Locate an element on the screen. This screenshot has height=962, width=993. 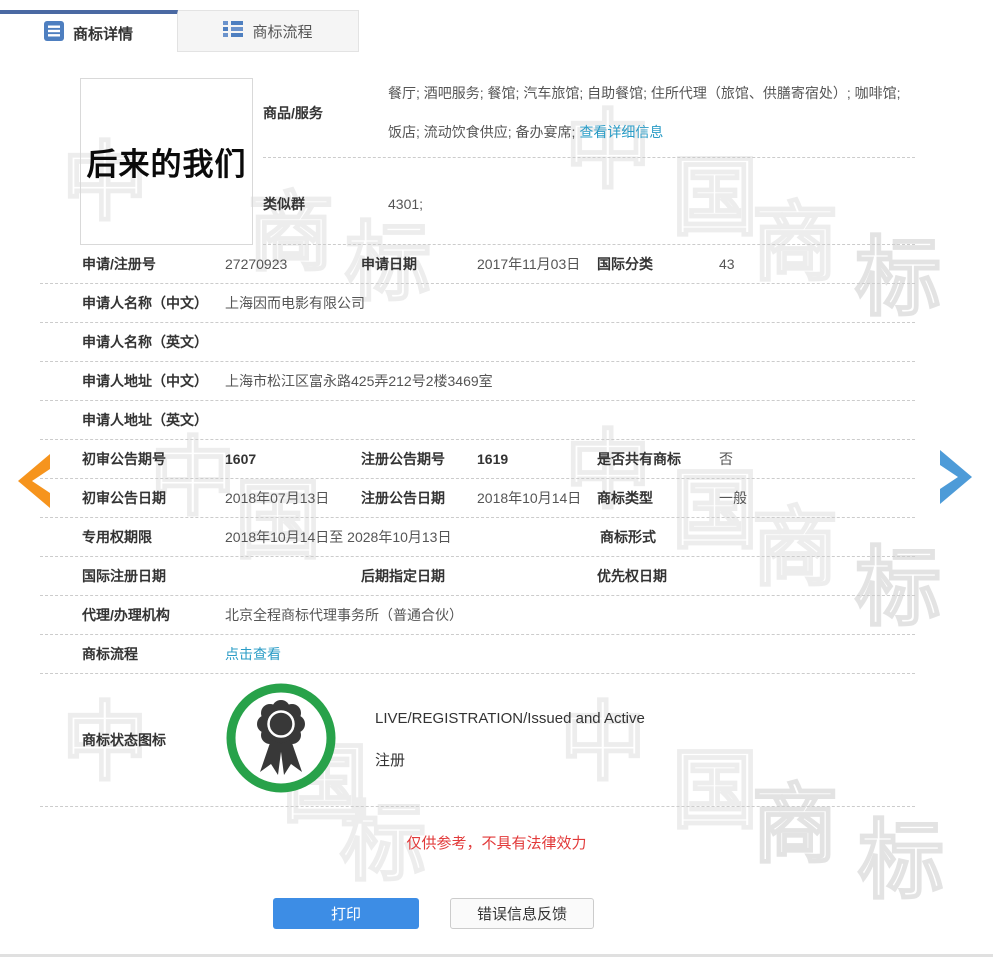
reg-no-label: 申请/注册号 is located at coordinates (119, 264).